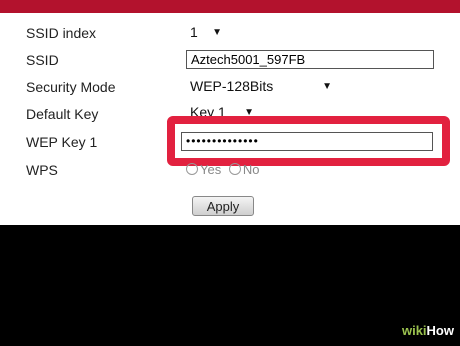  Describe the element at coordinates (62, 142) in the screenshot. I see `wep-key-label: WEP Key 1` at that location.